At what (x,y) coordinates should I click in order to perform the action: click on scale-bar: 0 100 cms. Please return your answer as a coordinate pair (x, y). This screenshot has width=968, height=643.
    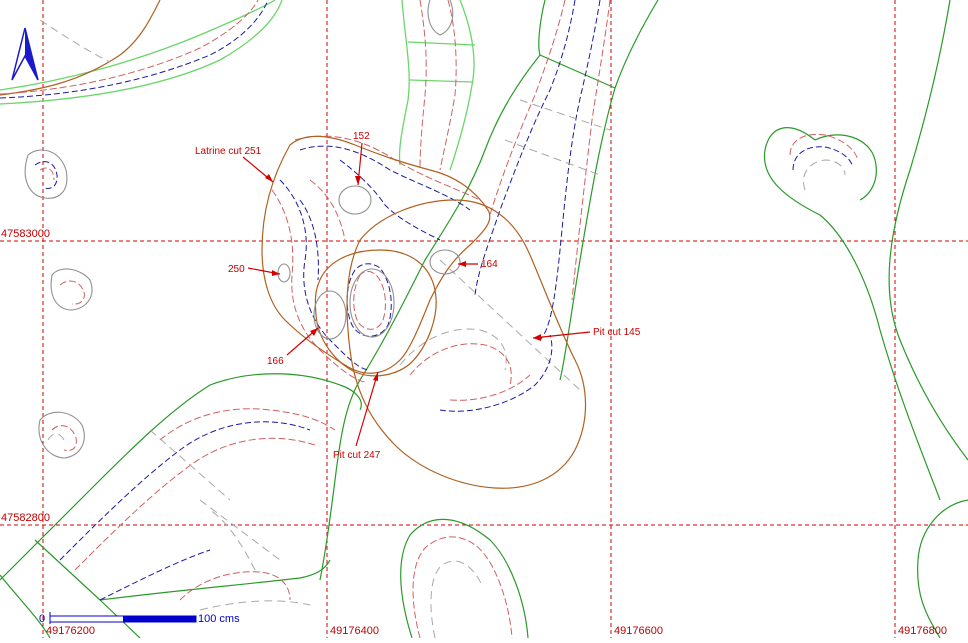
    Looking at the image, I should click on (139, 618).